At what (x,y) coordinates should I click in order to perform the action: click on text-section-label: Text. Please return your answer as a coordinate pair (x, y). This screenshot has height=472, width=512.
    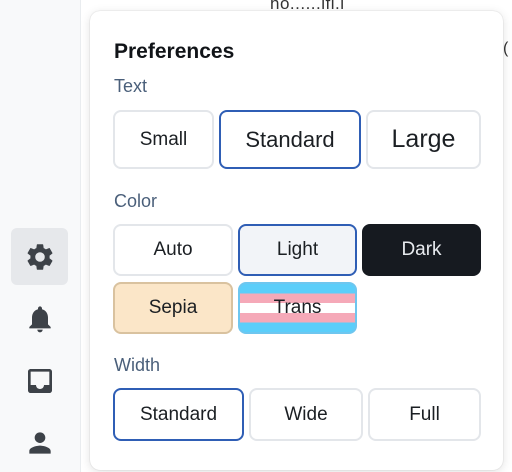
    Looking at the image, I should click on (131, 86).